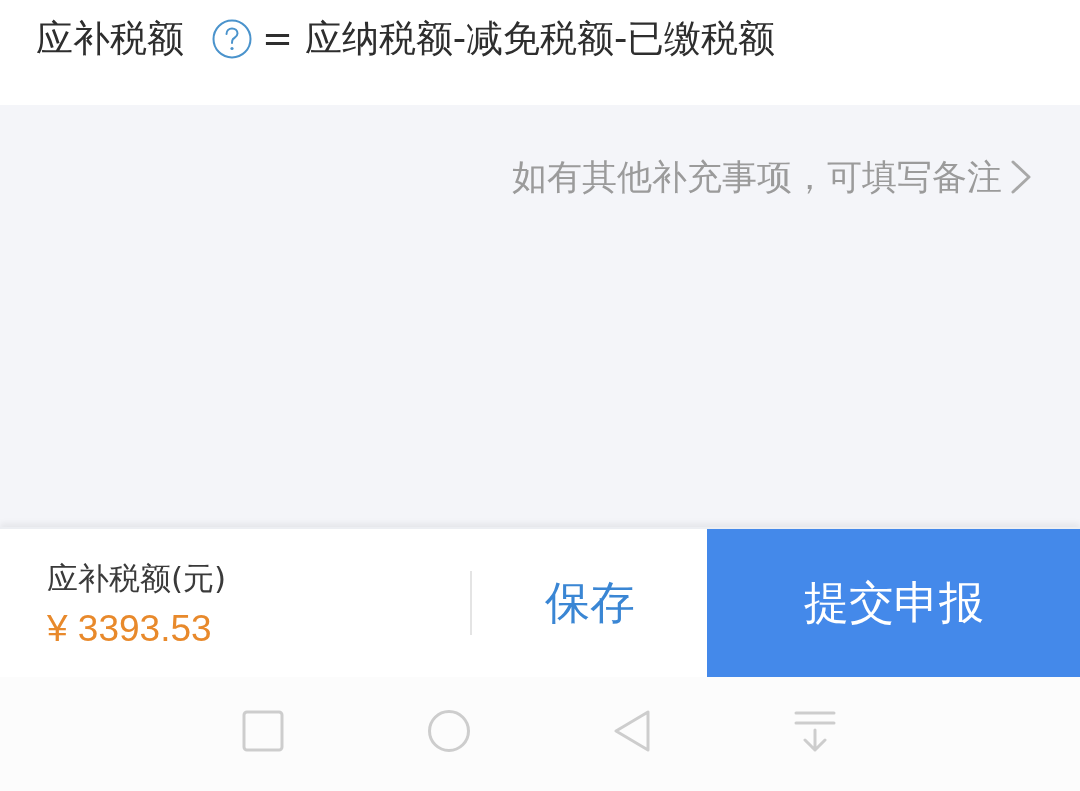 The height and width of the screenshot is (791, 1080). I want to click on save-button: 保存, so click(589, 603).